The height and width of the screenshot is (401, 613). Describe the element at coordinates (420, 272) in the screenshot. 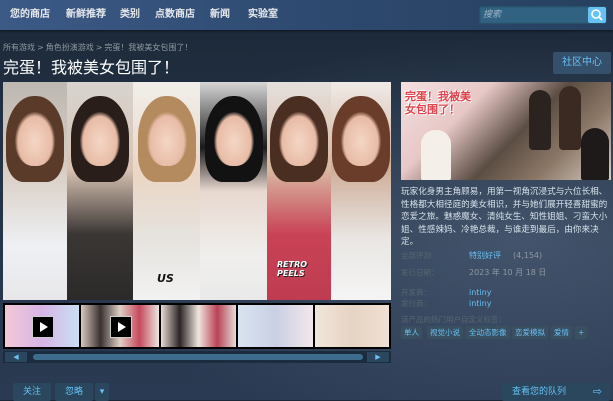

I see `release-label: 发行日期：` at that location.